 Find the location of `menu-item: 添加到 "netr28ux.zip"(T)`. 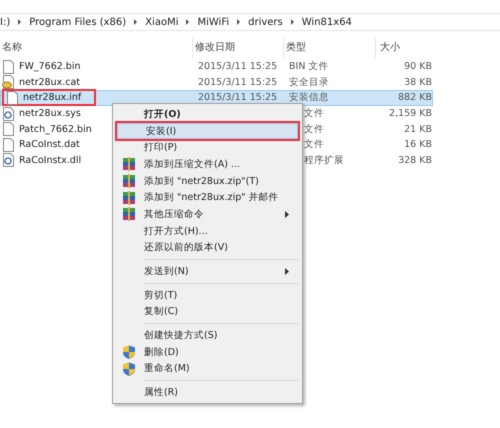

menu-item: 添加到 "netr28ux.zip"(T) is located at coordinates (207, 181).